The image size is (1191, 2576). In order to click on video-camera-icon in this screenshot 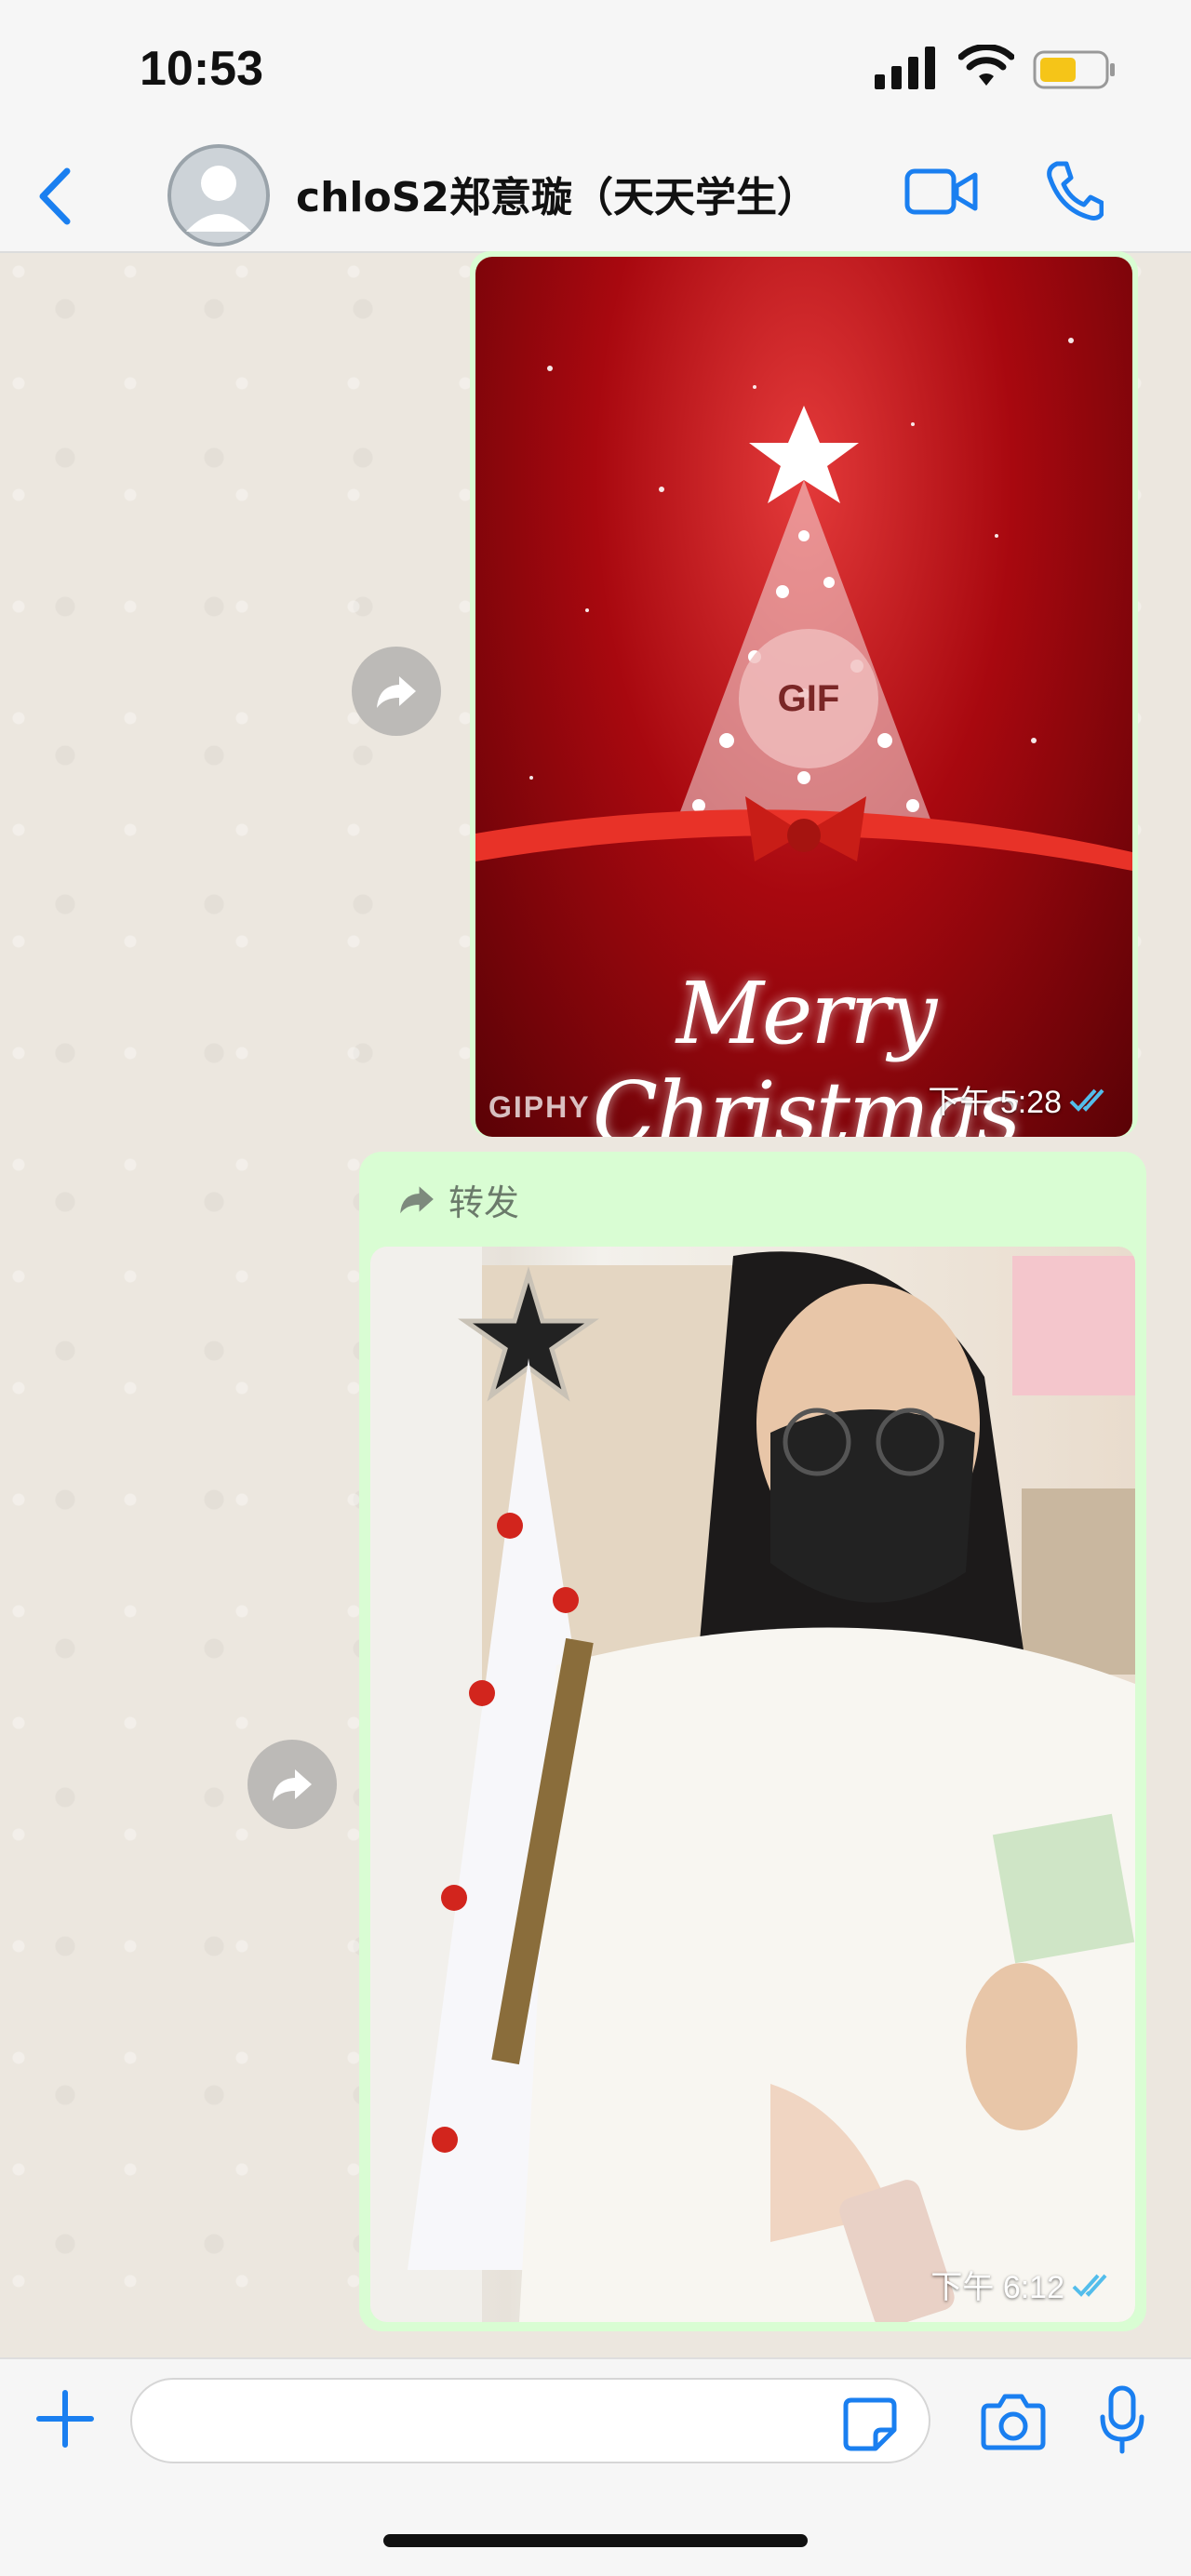, I will do `click(941, 192)`.